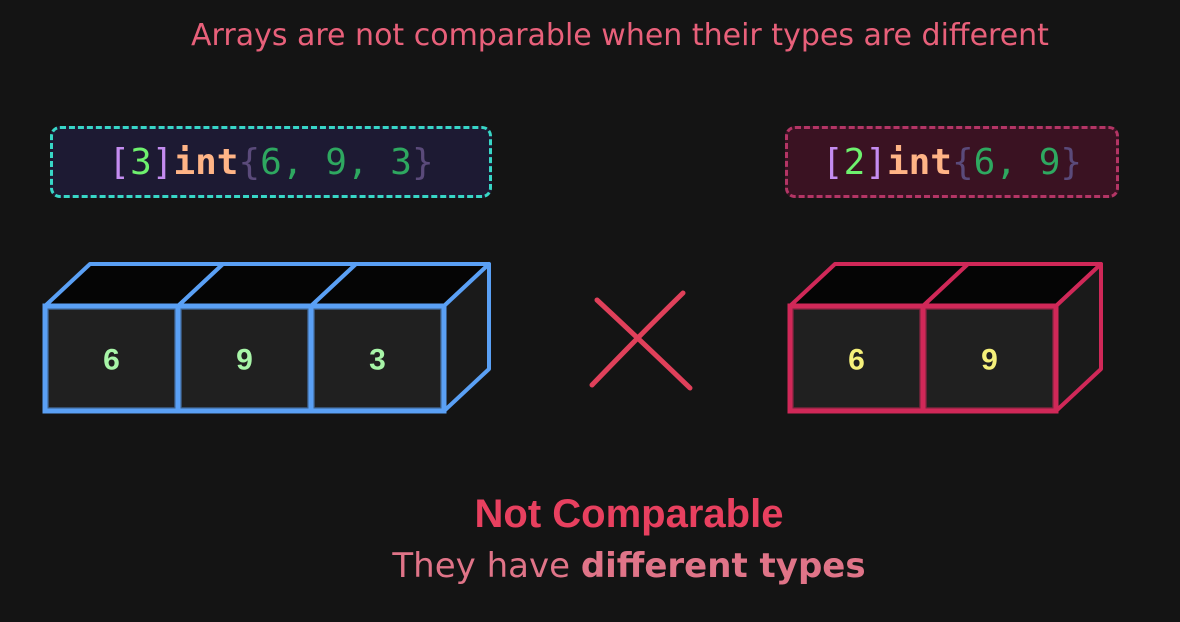  I want to click on left-box-value-1: 9, so click(244, 360).